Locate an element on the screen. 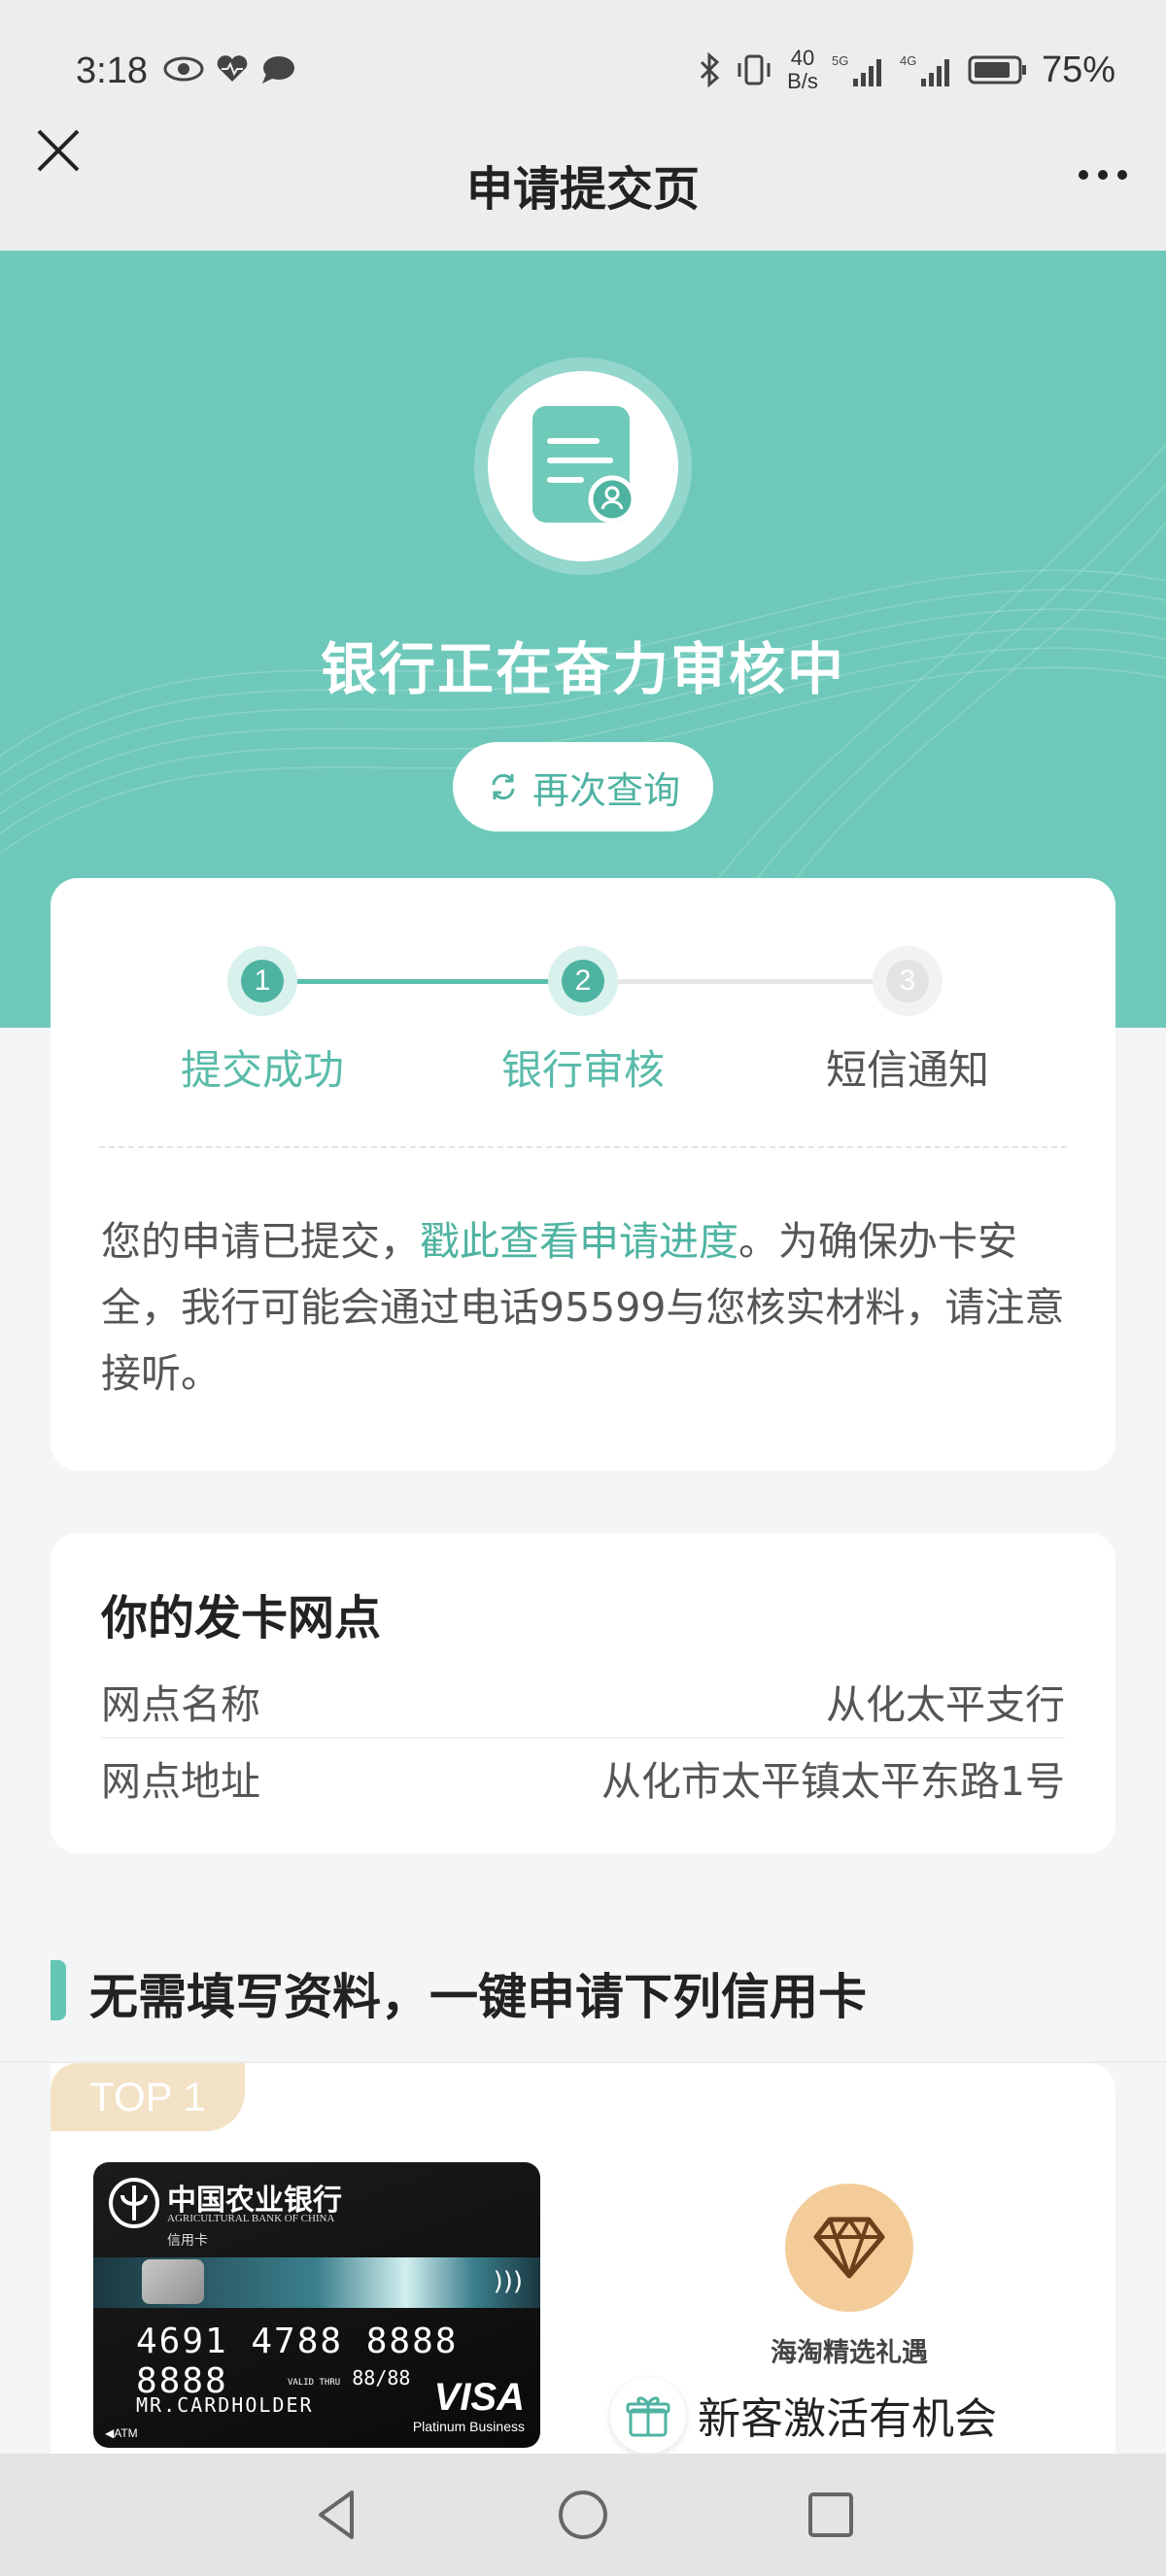 The height and width of the screenshot is (2576, 1166). card-bank-name-en: AGRICULTURAL BANK OF CHINA is located at coordinates (251, 2218).